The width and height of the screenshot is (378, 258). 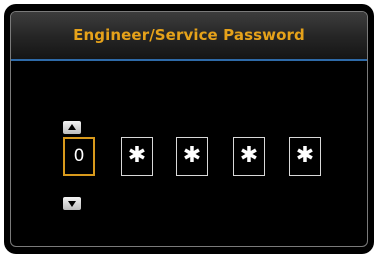 I want to click on password-digit-4: ✱, so click(x=249, y=156).